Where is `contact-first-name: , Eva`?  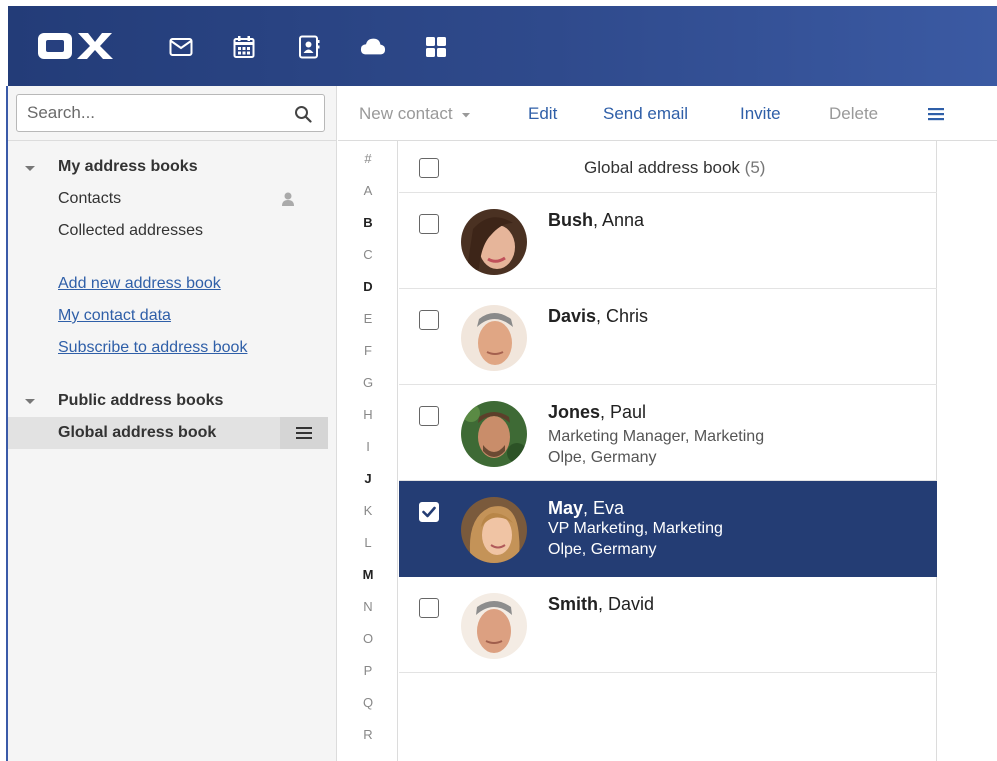
contact-first-name: , Eva is located at coordinates (604, 508).